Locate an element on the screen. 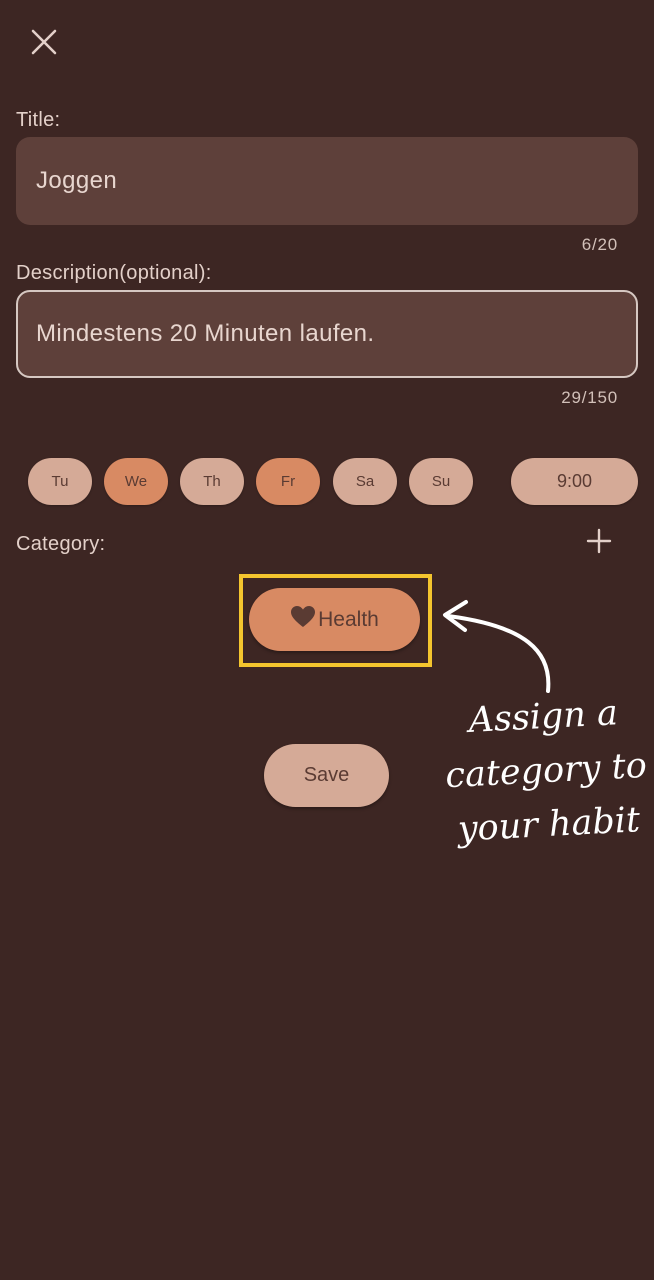 The image size is (654, 1280). description-char-counter: 29/150 is located at coordinates (589, 397).